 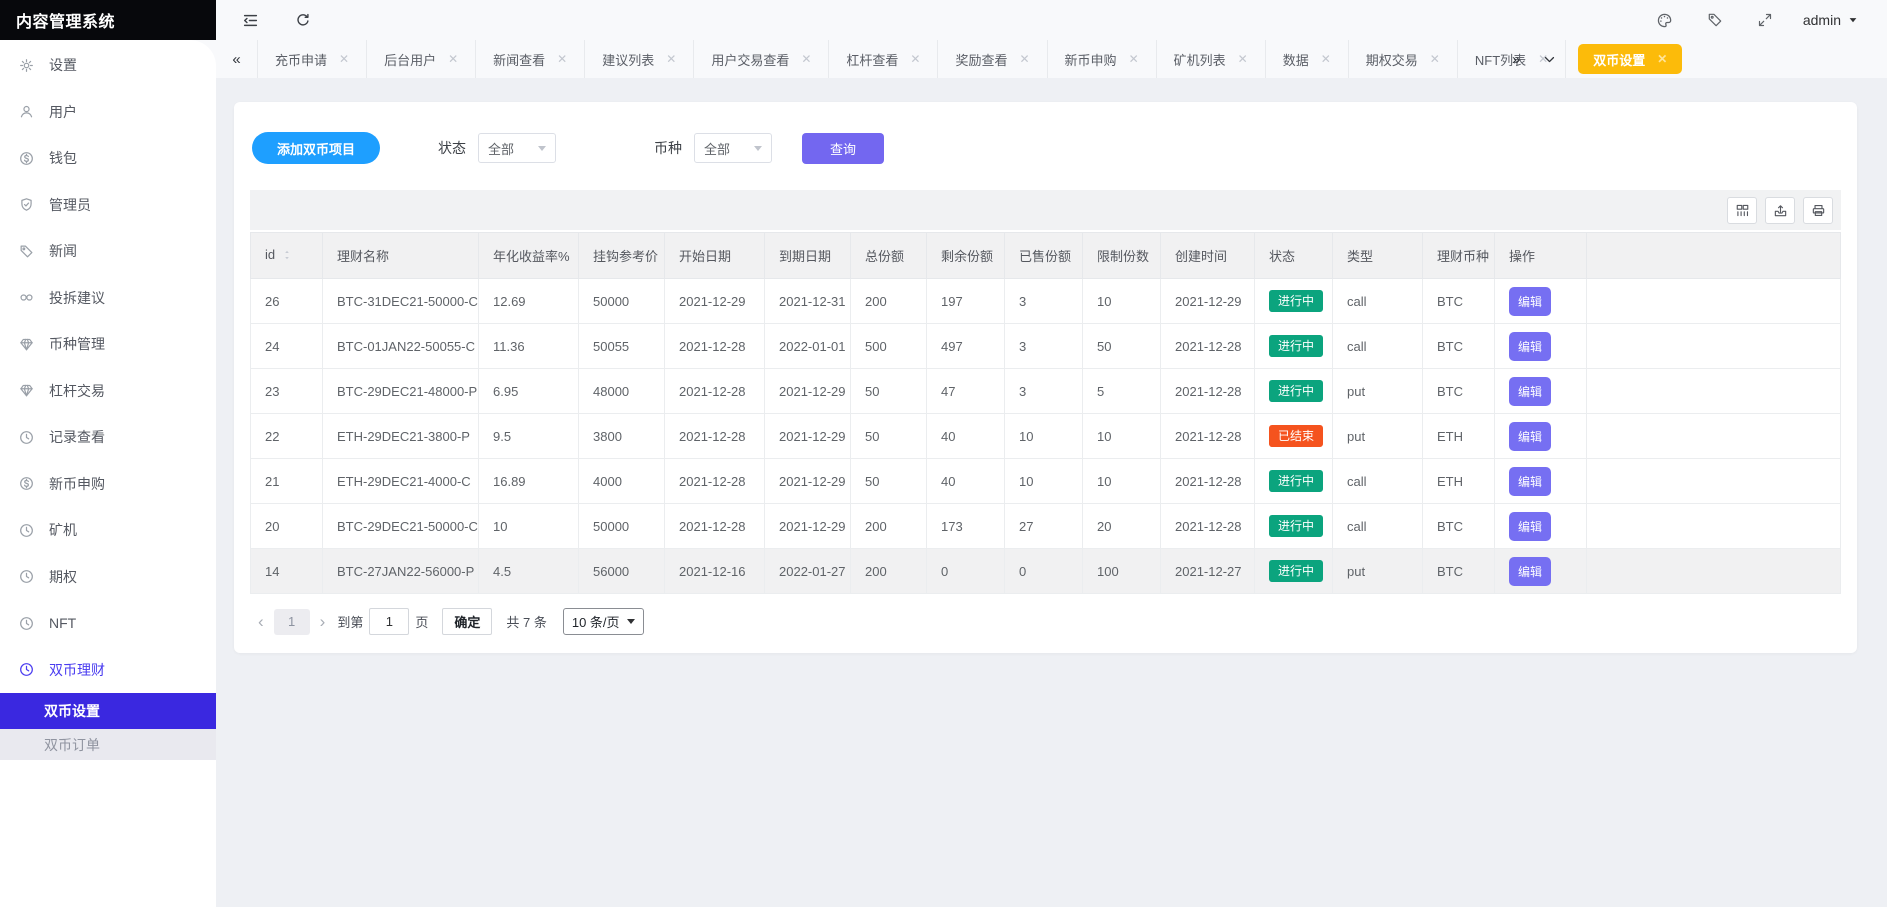 What do you see at coordinates (108, 484) in the screenshot?
I see `sidebar-item-new-coin: 新币申购` at bounding box center [108, 484].